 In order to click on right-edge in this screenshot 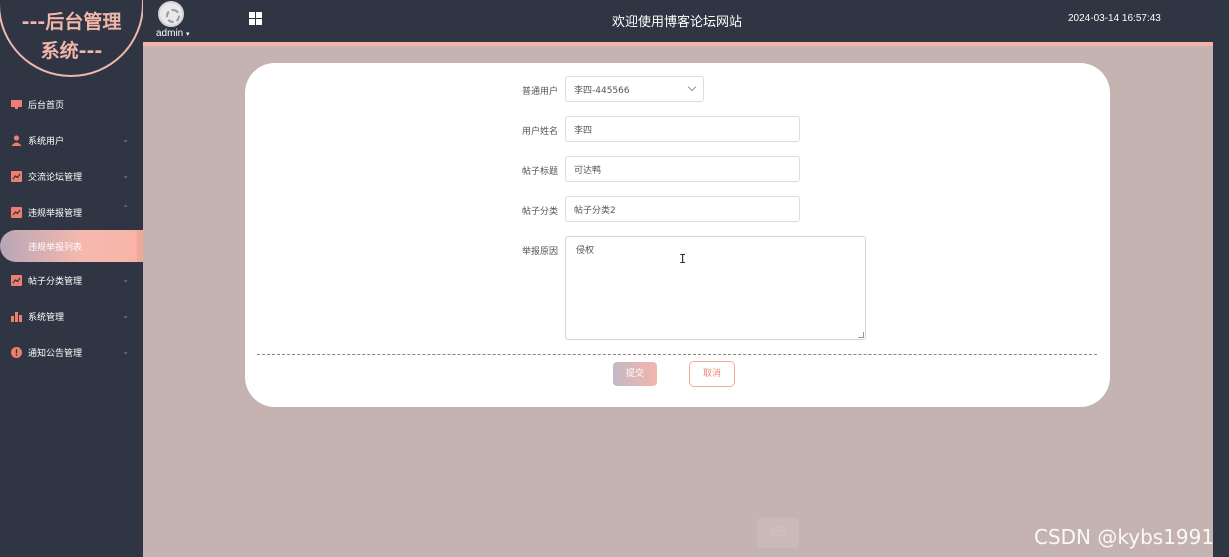, I will do `click(1221, 278)`.